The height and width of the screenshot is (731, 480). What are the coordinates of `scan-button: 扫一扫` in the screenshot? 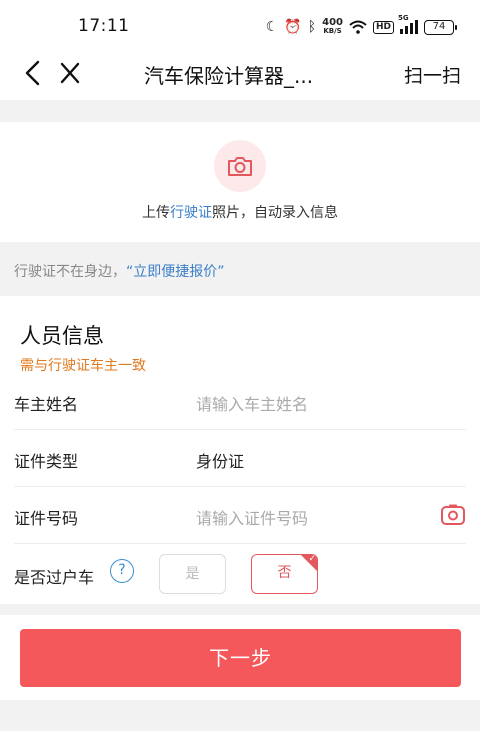 It's located at (432, 74).